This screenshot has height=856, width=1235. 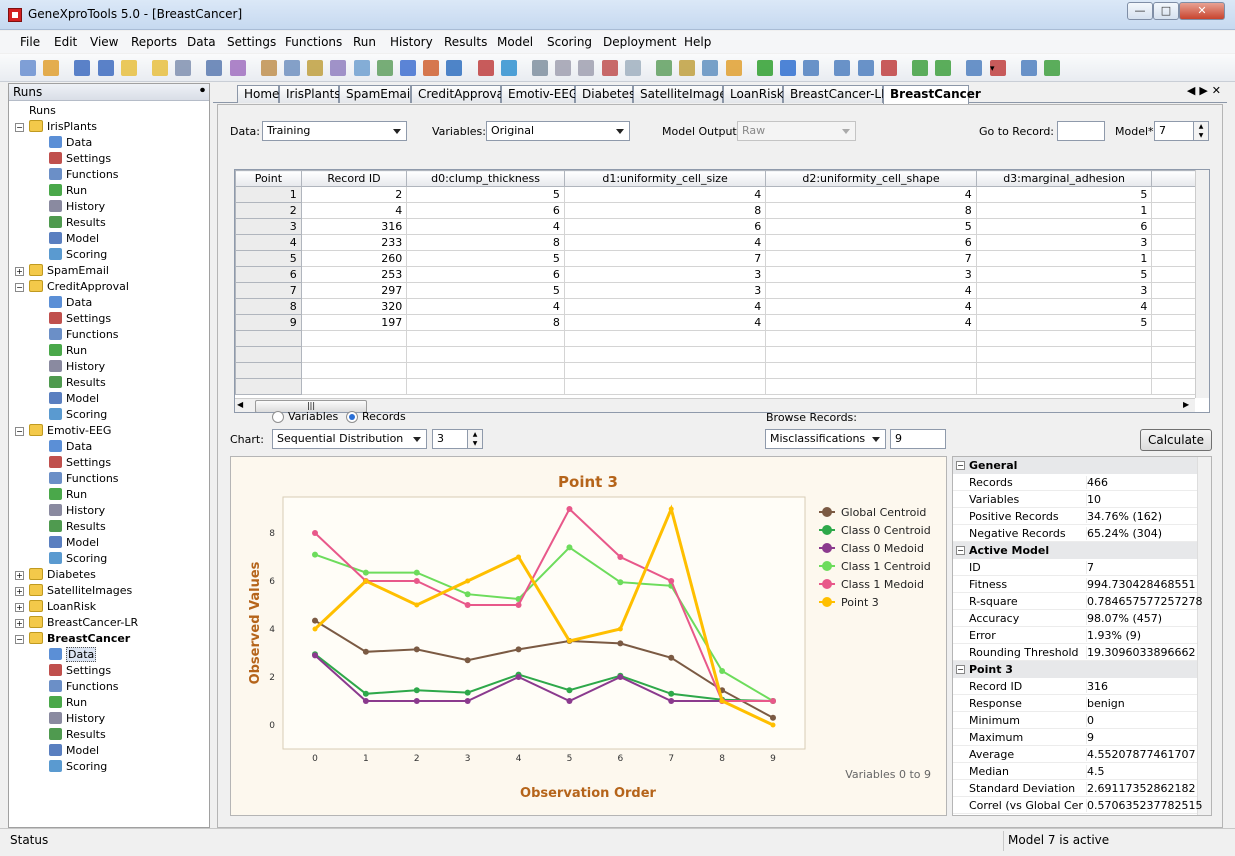 What do you see at coordinates (788, 68) in the screenshot?
I see `swap-icon` at bounding box center [788, 68].